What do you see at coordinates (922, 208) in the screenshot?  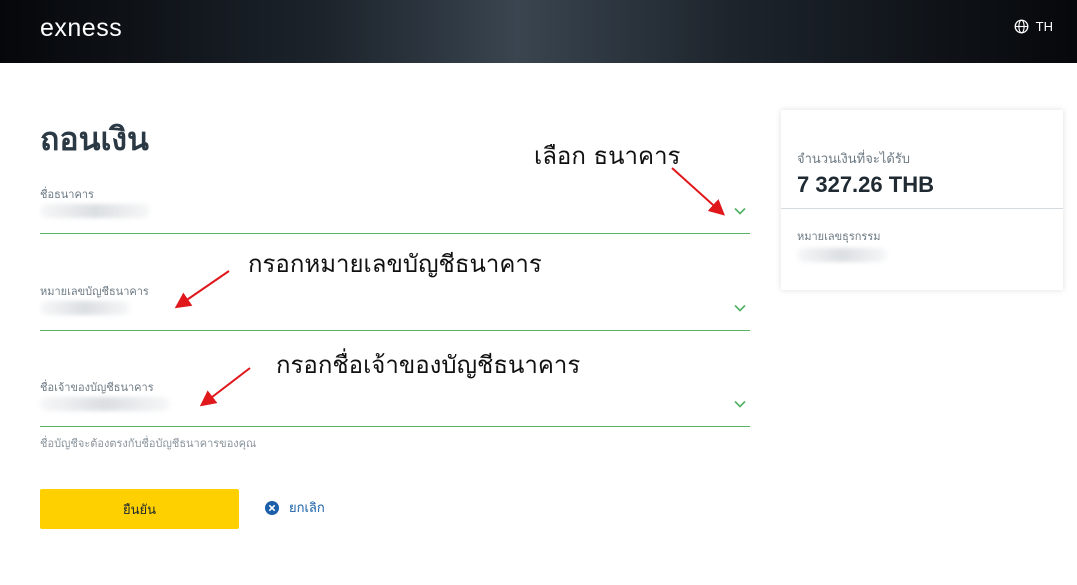 I see `summary-divider` at bounding box center [922, 208].